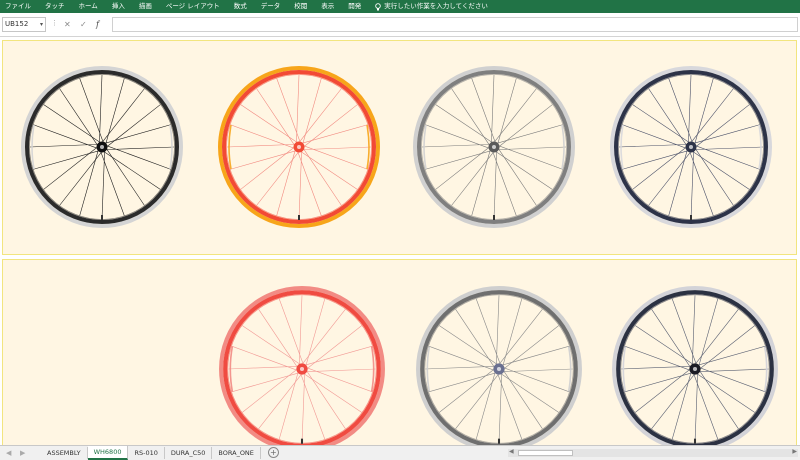  What do you see at coordinates (794, 451) in the screenshot?
I see `scroll-right-icon: ▶` at bounding box center [794, 451].